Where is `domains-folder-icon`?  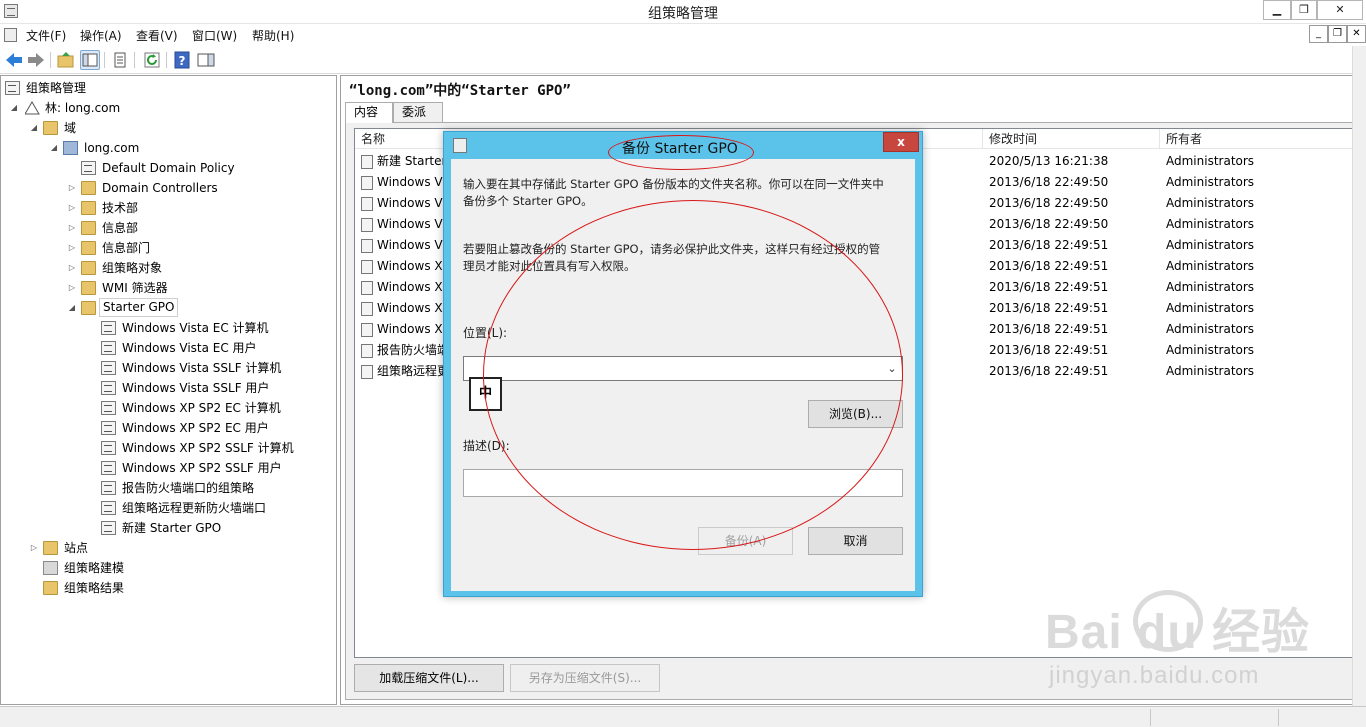 domains-folder-icon is located at coordinates (50, 128).